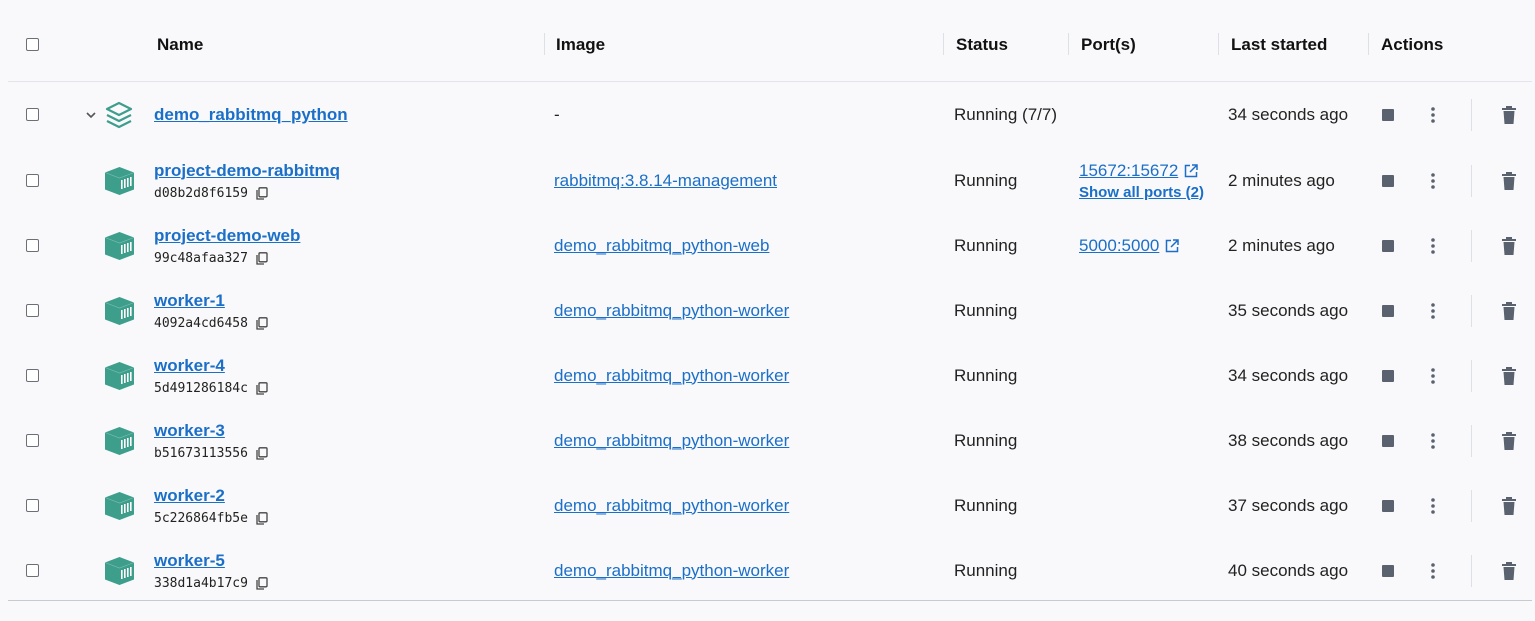  I want to click on container-id: 99c48afaa327, so click(201, 258).